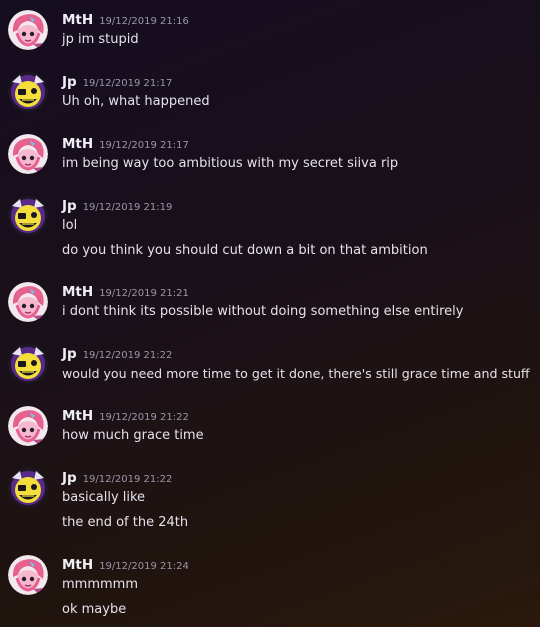  What do you see at coordinates (125, 522) in the screenshot?
I see `message-text: the end of the 24th` at bounding box center [125, 522].